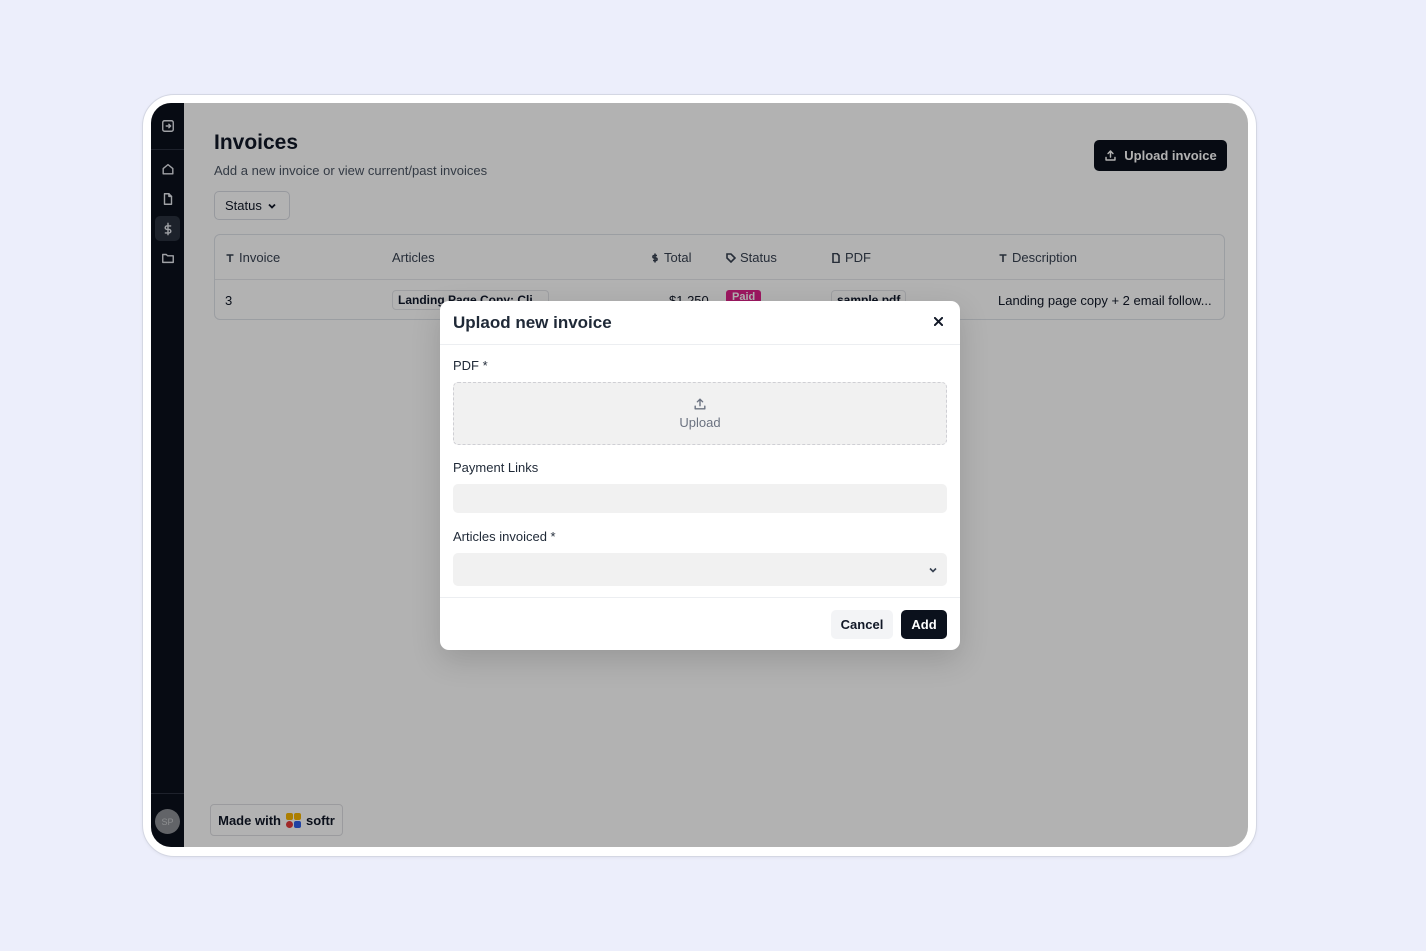  What do you see at coordinates (862, 624) in the screenshot?
I see `cancel-button: Cancel` at bounding box center [862, 624].